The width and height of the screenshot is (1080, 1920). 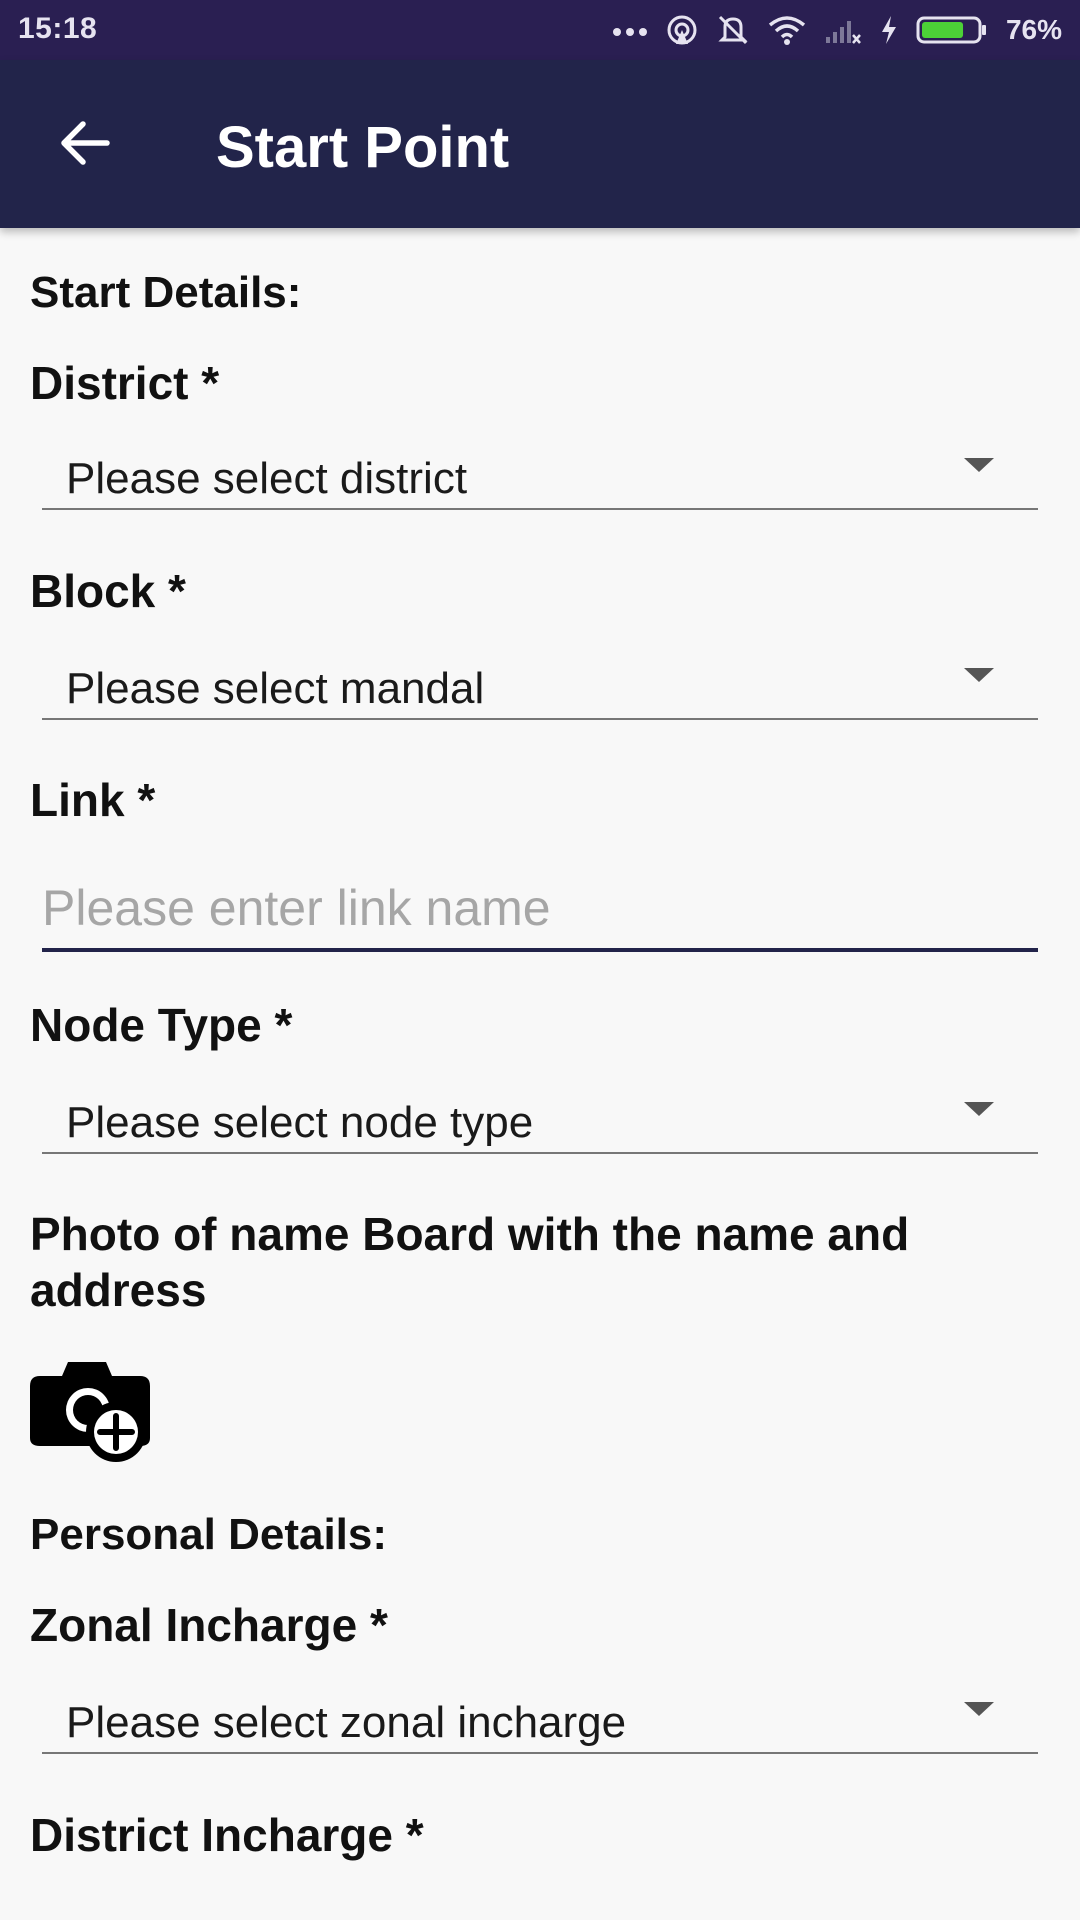 What do you see at coordinates (540, 30) in the screenshot?
I see `status-bar: 15:18 76%` at bounding box center [540, 30].